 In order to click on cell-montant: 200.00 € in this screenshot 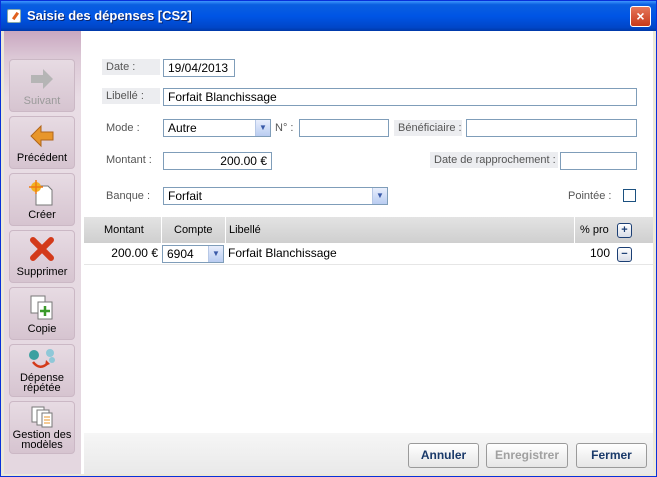, I will do `click(134, 253)`.